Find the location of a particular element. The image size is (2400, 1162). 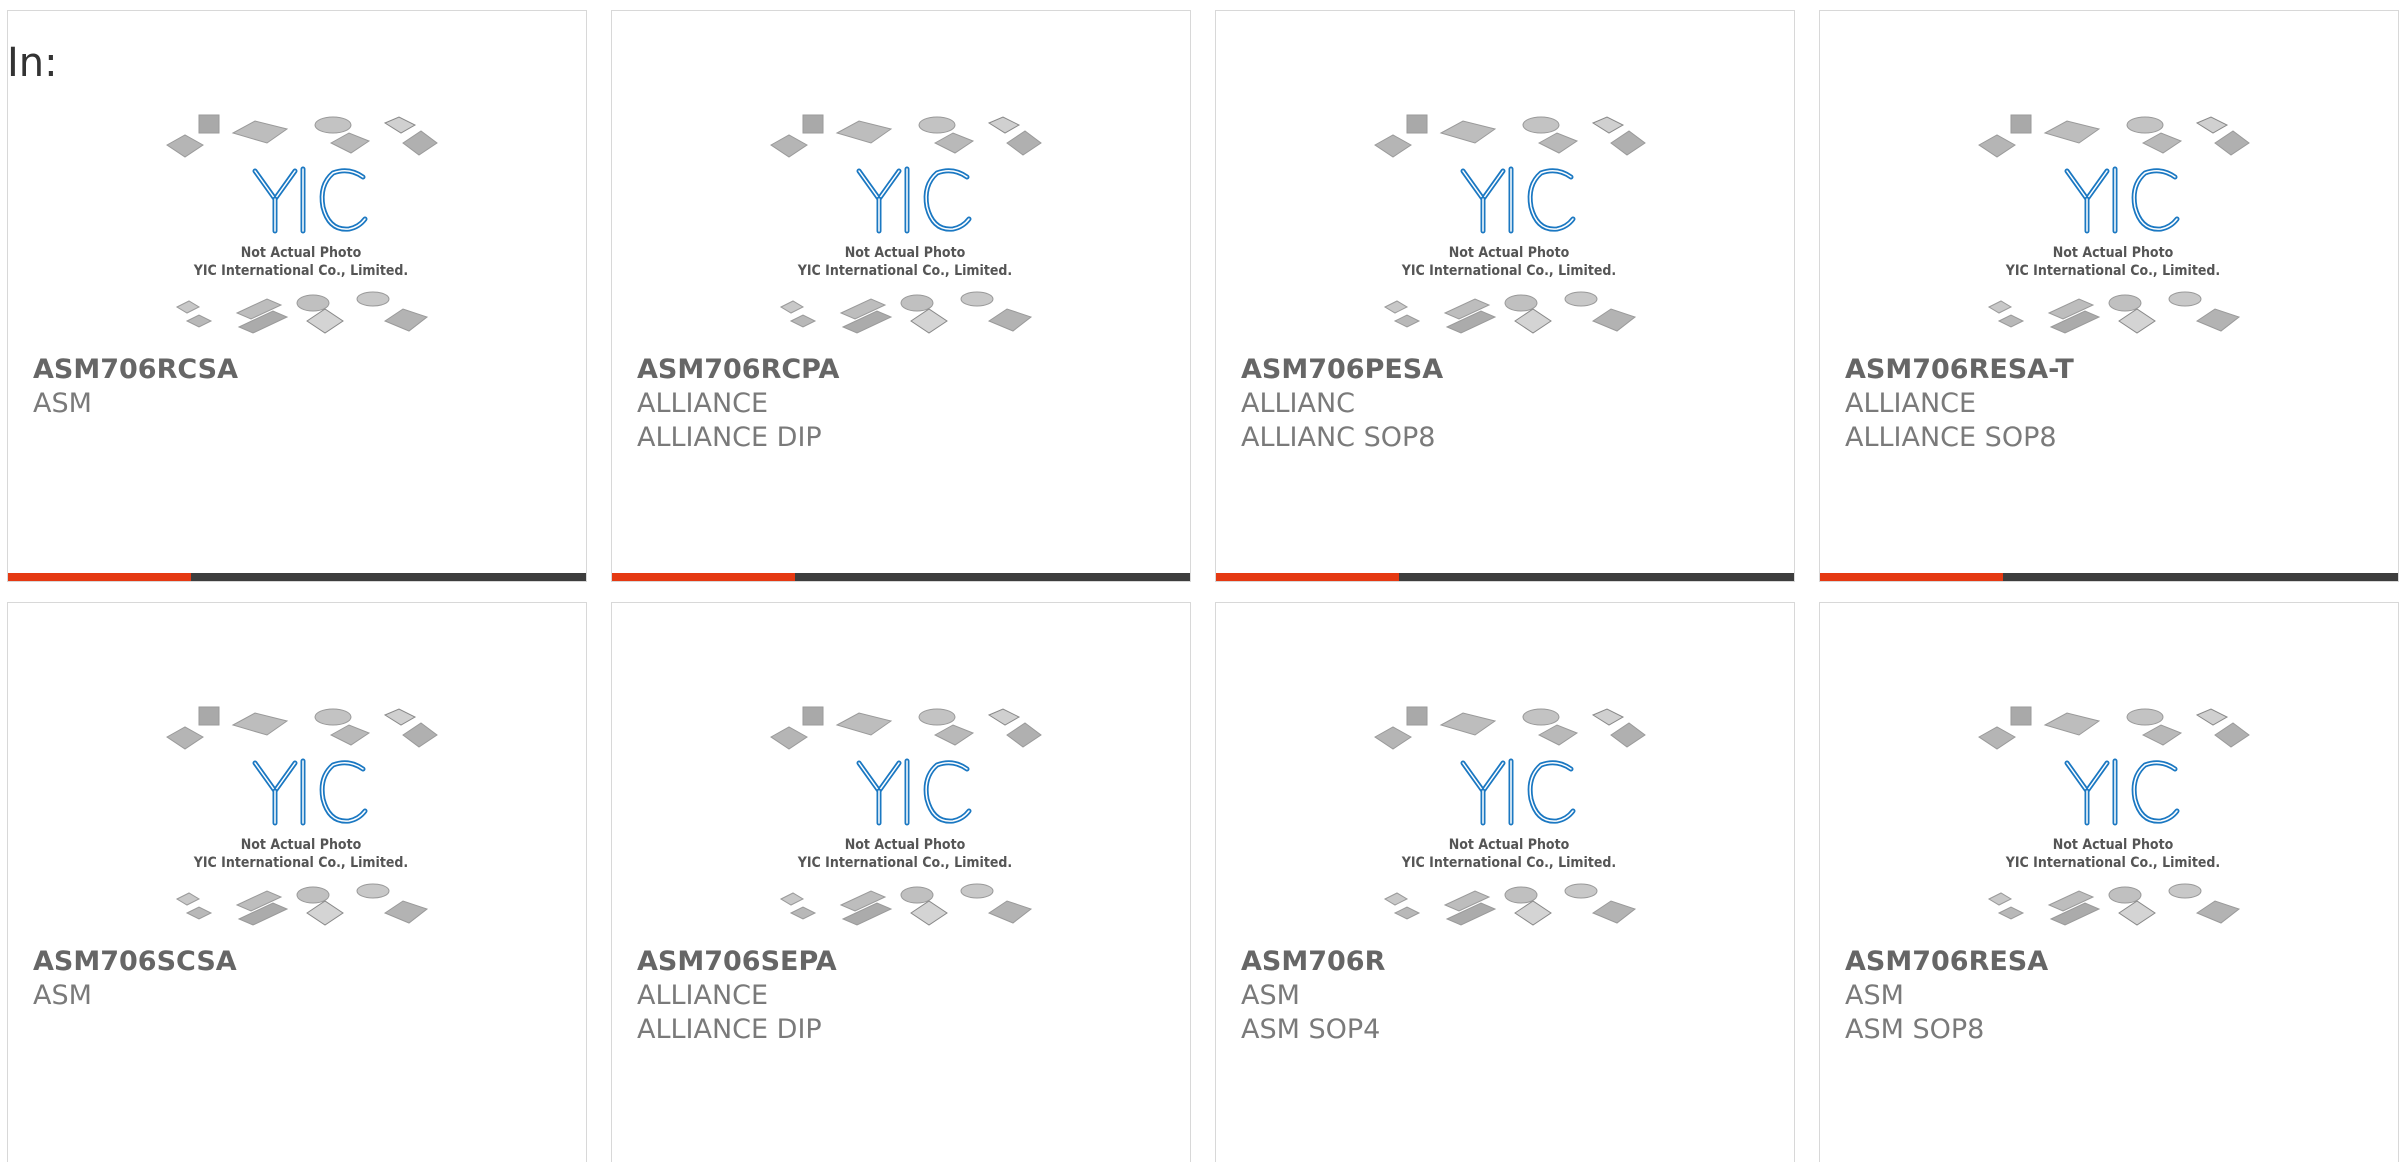

product-info: ASM706SCSA ASM is located at coordinates (299, 979).